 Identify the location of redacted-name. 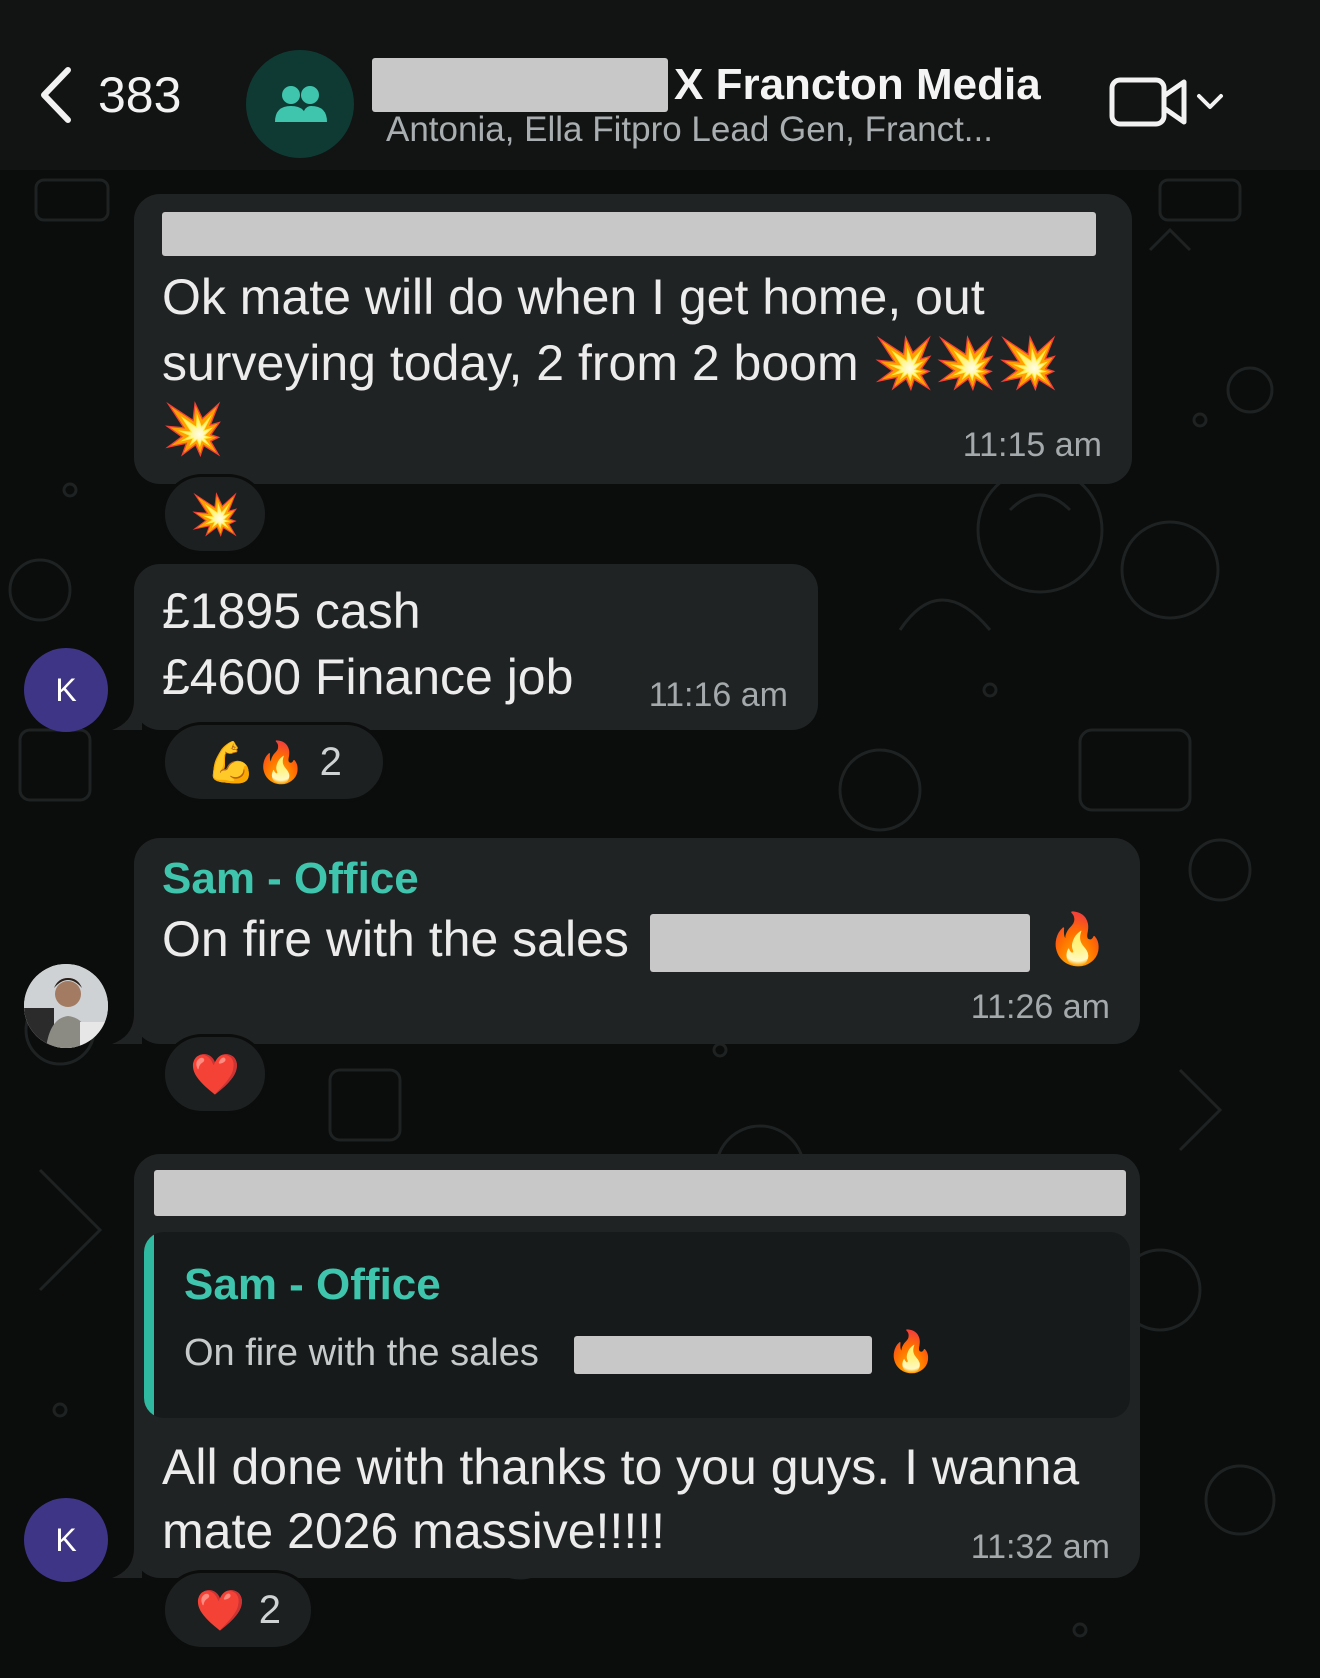
(520, 85).